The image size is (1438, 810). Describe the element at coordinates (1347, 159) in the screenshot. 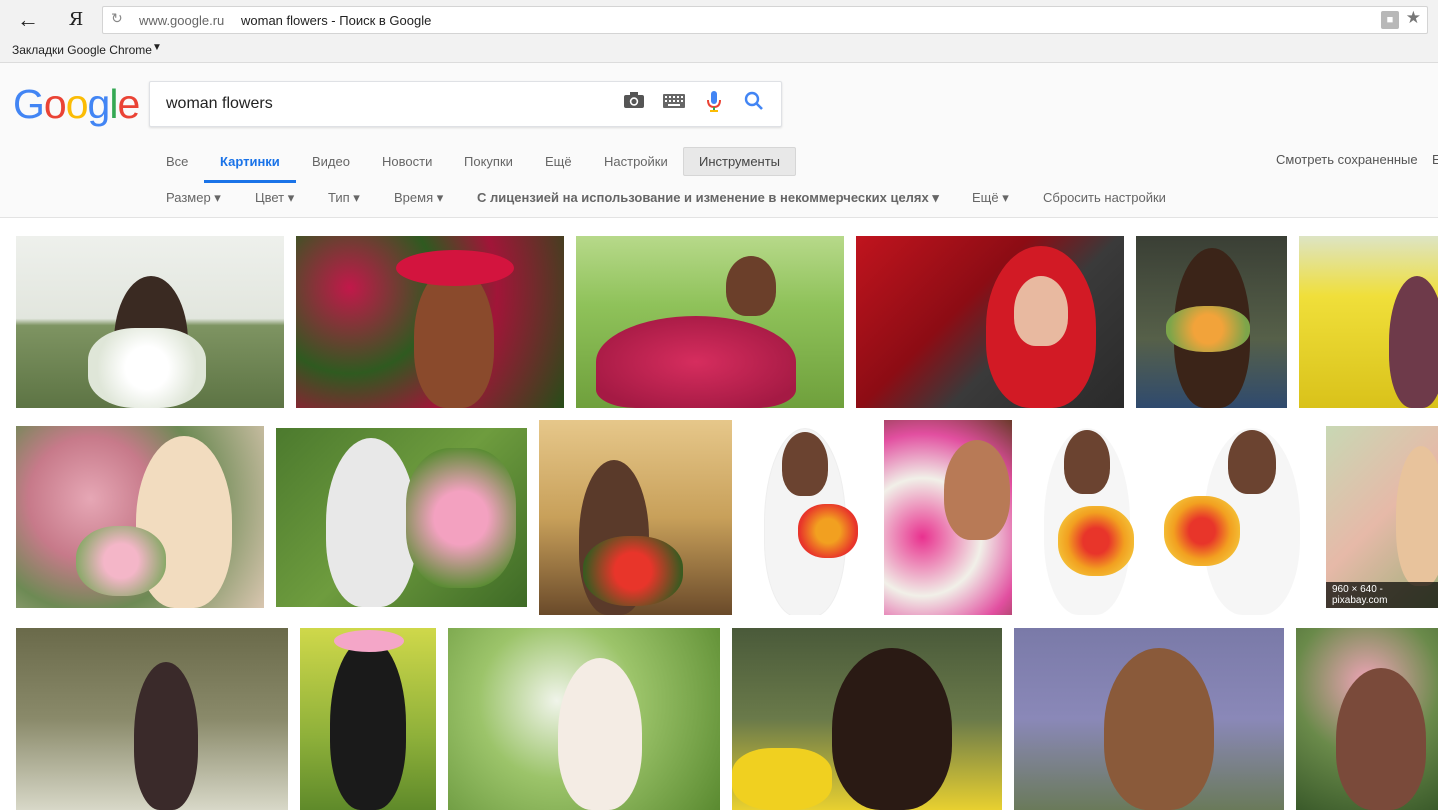

I see `view-saved-link: Смотреть сохраненные` at that location.